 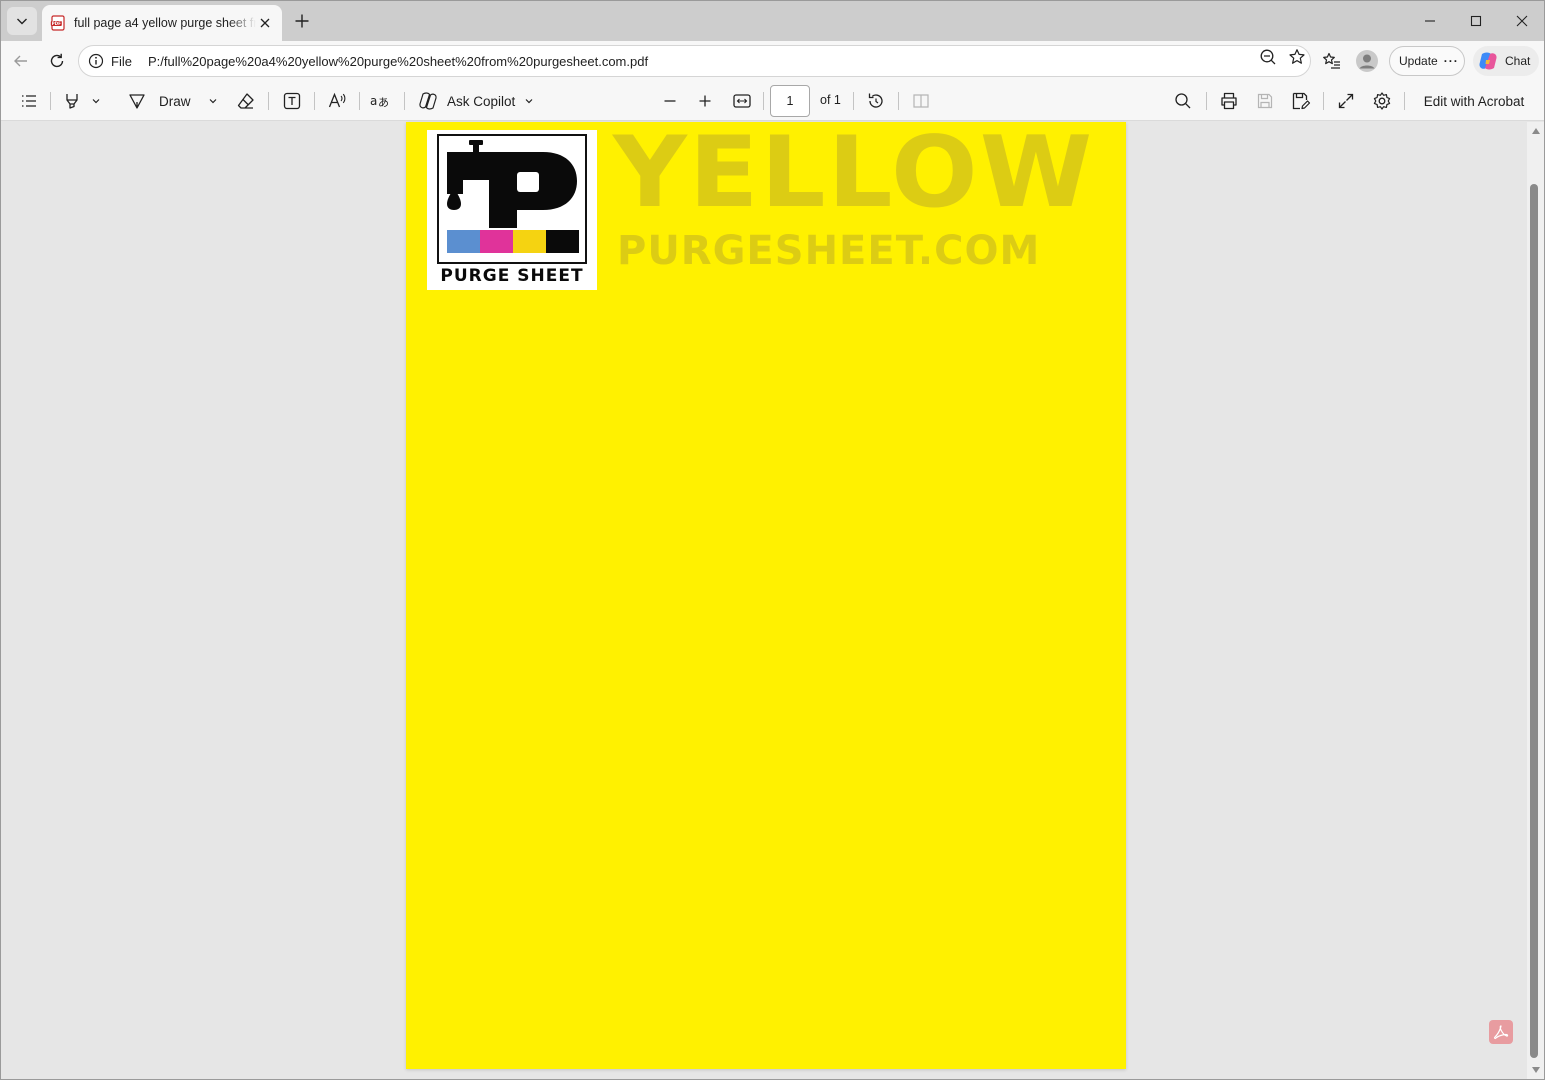 What do you see at coordinates (82, 101) in the screenshot?
I see `highlight-button` at bounding box center [82, 101].